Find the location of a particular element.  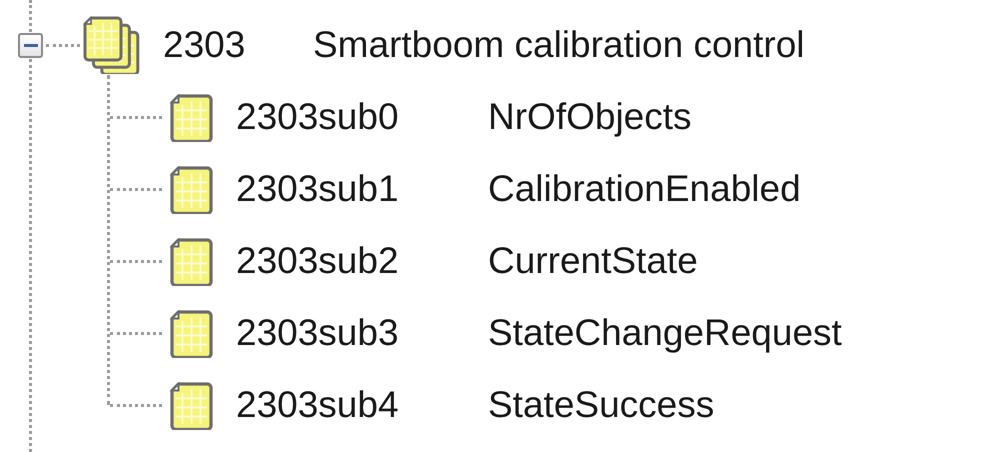

sub-index: 2303sub0 is located at coordinates (318, 117).